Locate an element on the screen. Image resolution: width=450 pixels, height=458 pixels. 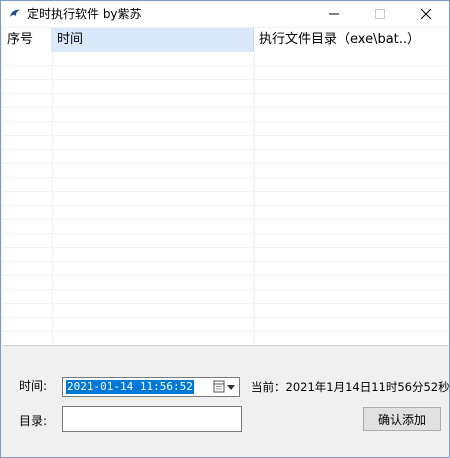
column-header-index: 序号 is located at coordinates (27, 40).